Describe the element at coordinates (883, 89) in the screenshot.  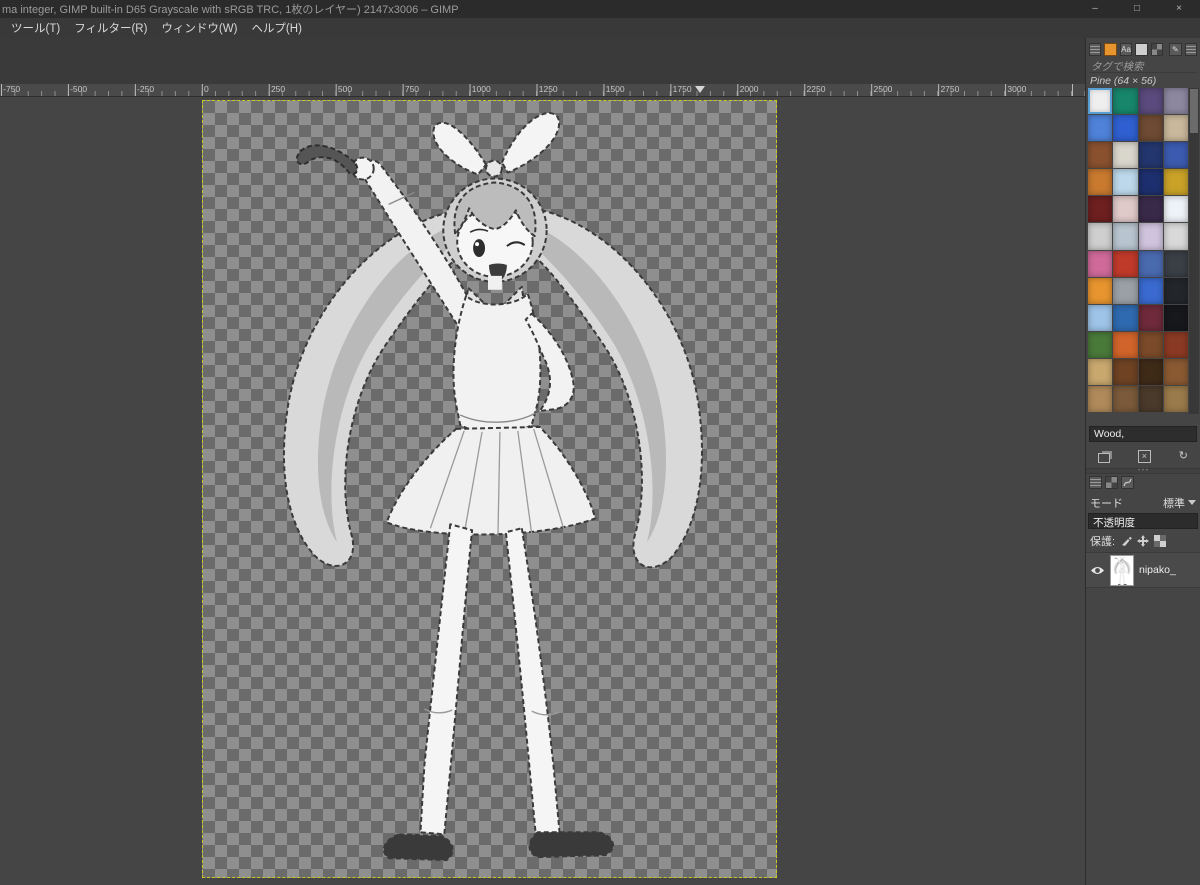
I see `ruler-tick-label: 2500` at that location.